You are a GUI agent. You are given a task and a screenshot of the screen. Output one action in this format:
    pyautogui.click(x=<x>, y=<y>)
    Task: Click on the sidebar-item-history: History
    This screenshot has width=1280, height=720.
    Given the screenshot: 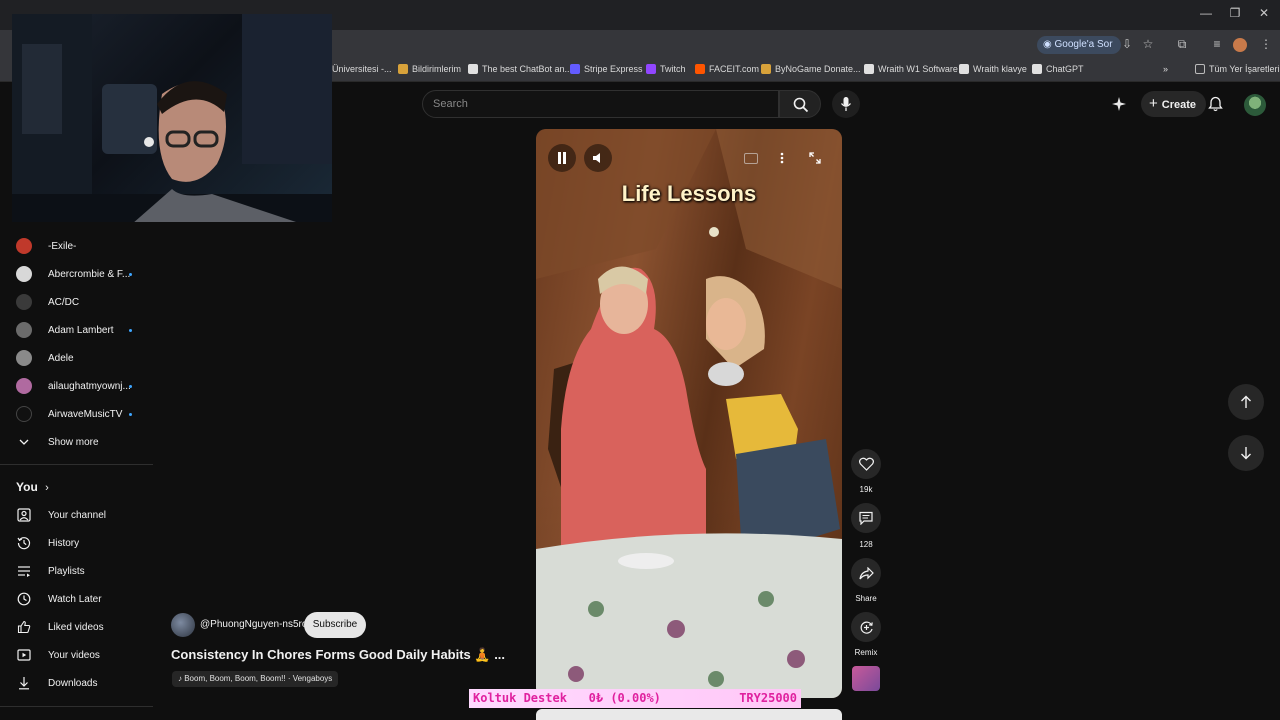 What is the action you would take?
    pyautogui.click(x=47, y=543)
    